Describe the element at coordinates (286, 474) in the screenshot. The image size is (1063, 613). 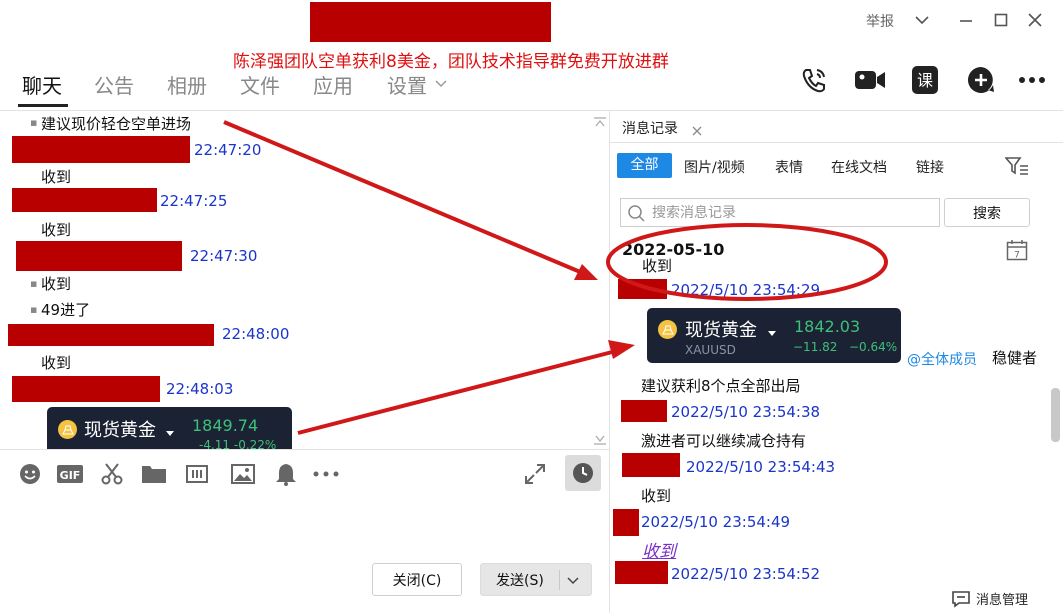
I see `bell-icon` at that location.